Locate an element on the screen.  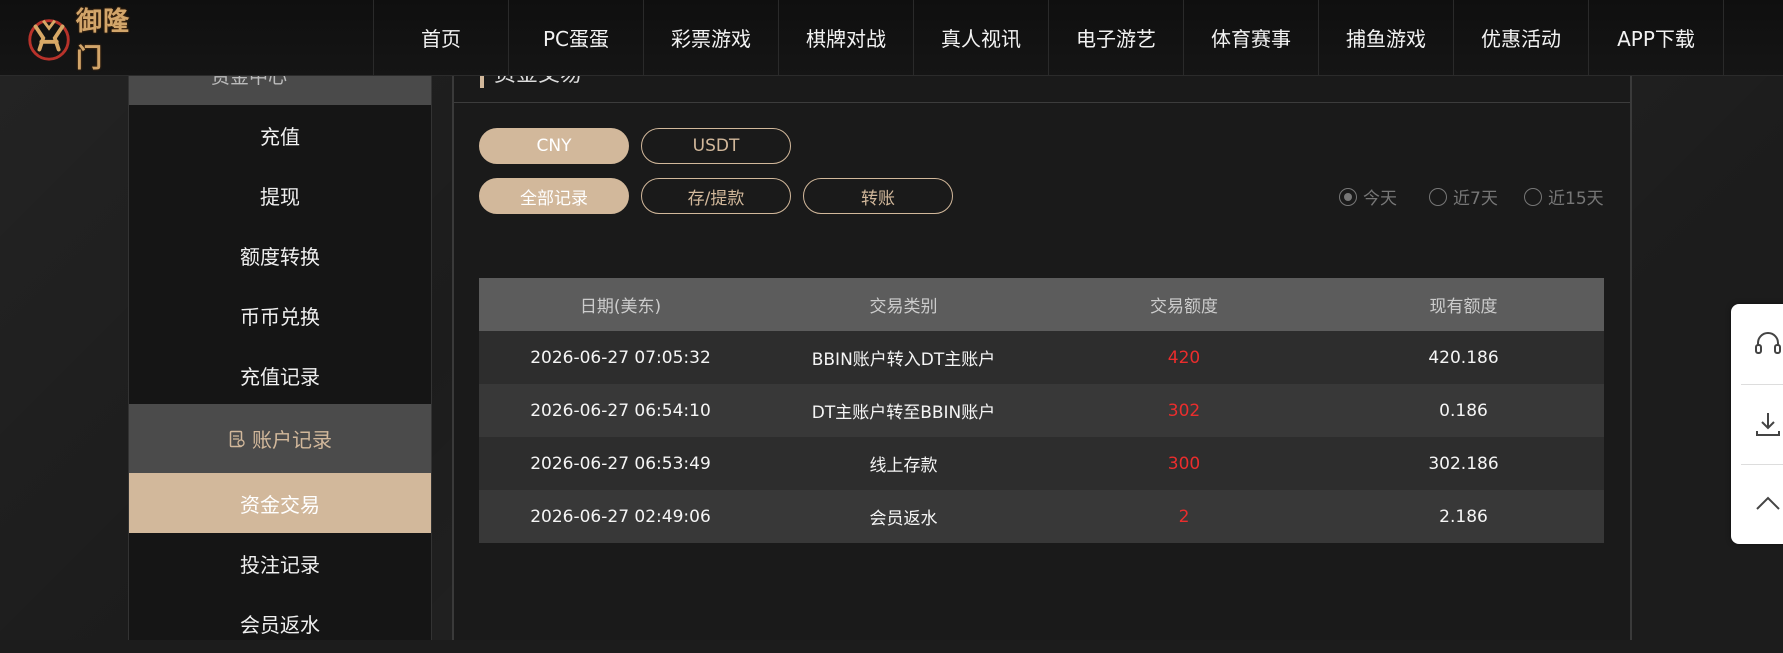
cell-type: 会员返水 is located at coordinates (903, 519).